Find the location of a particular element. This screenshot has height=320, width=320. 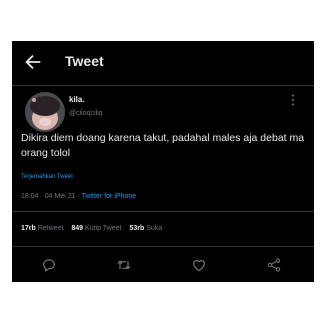

top-bar: Tweet is located at coordinates (163, 63).